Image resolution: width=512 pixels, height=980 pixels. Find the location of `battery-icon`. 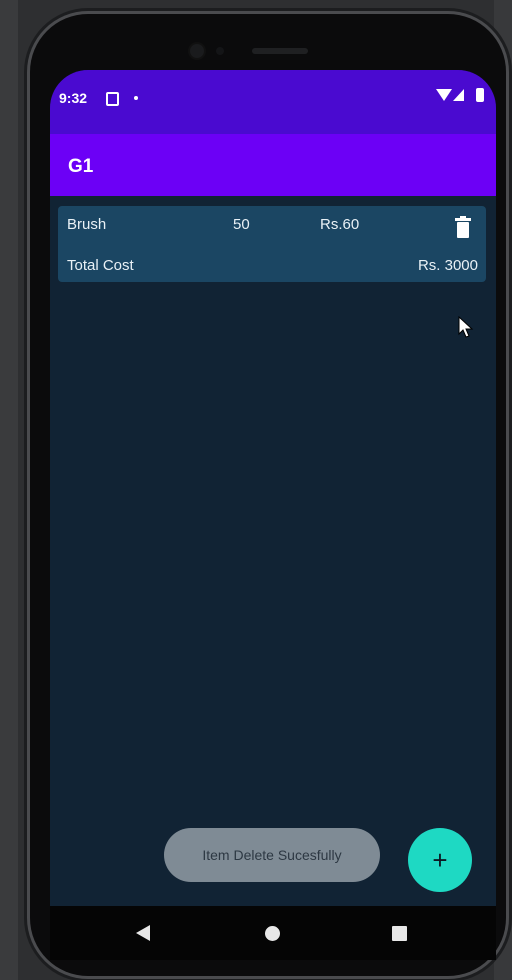

battery-icon is located at coordinates (480, 95).